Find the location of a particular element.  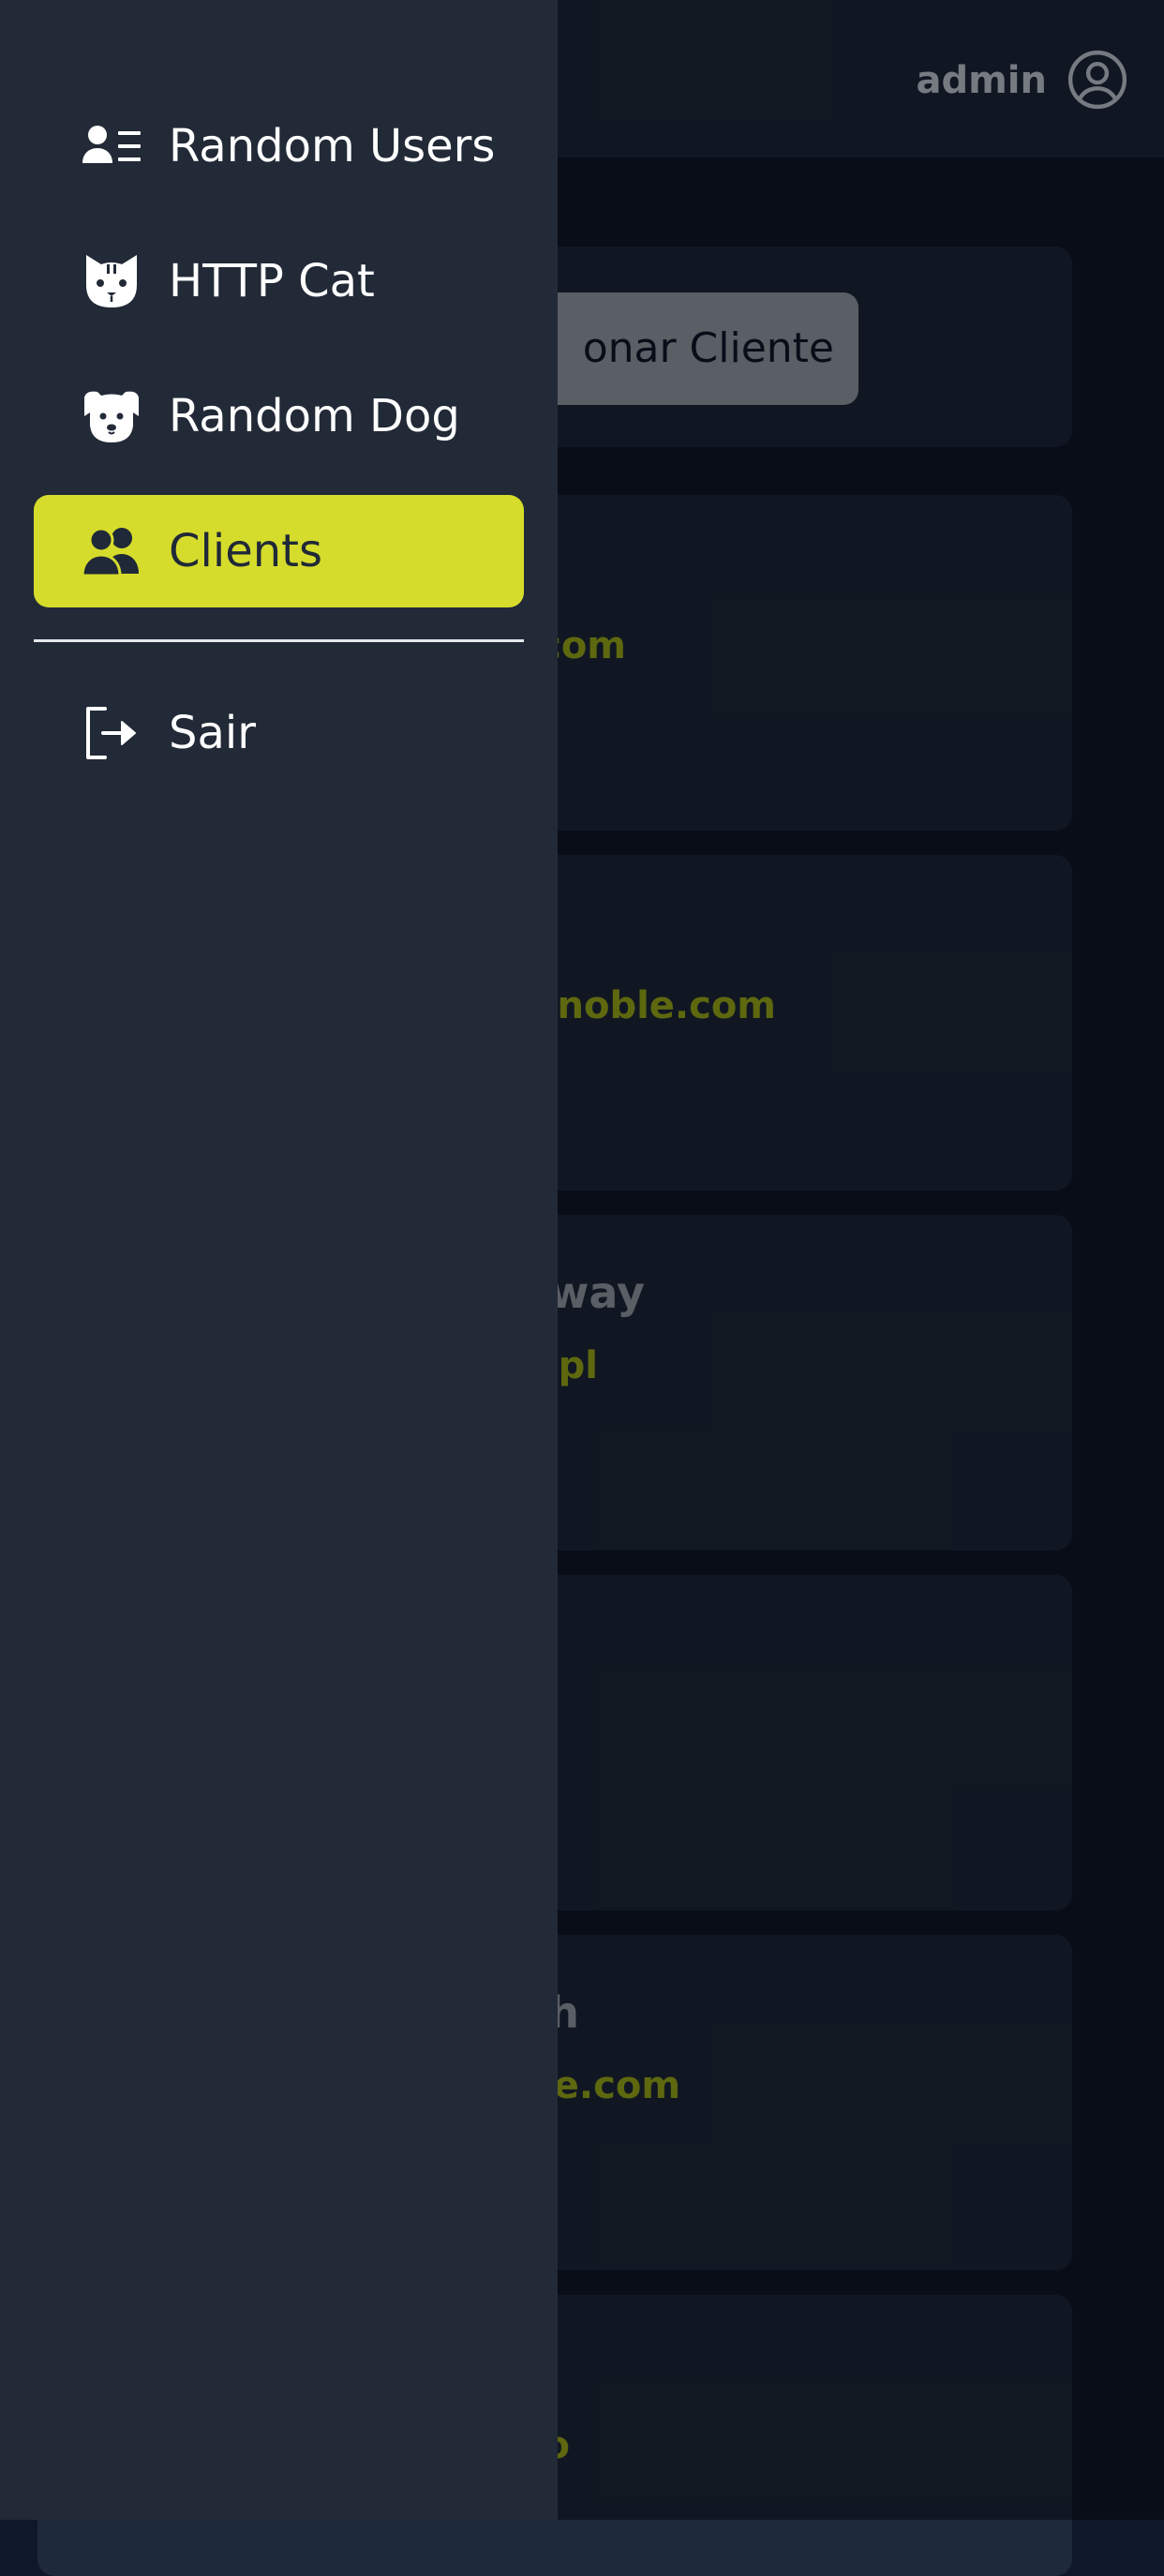

sidebar-item-label: Clients is located at coordinates (246, 551).